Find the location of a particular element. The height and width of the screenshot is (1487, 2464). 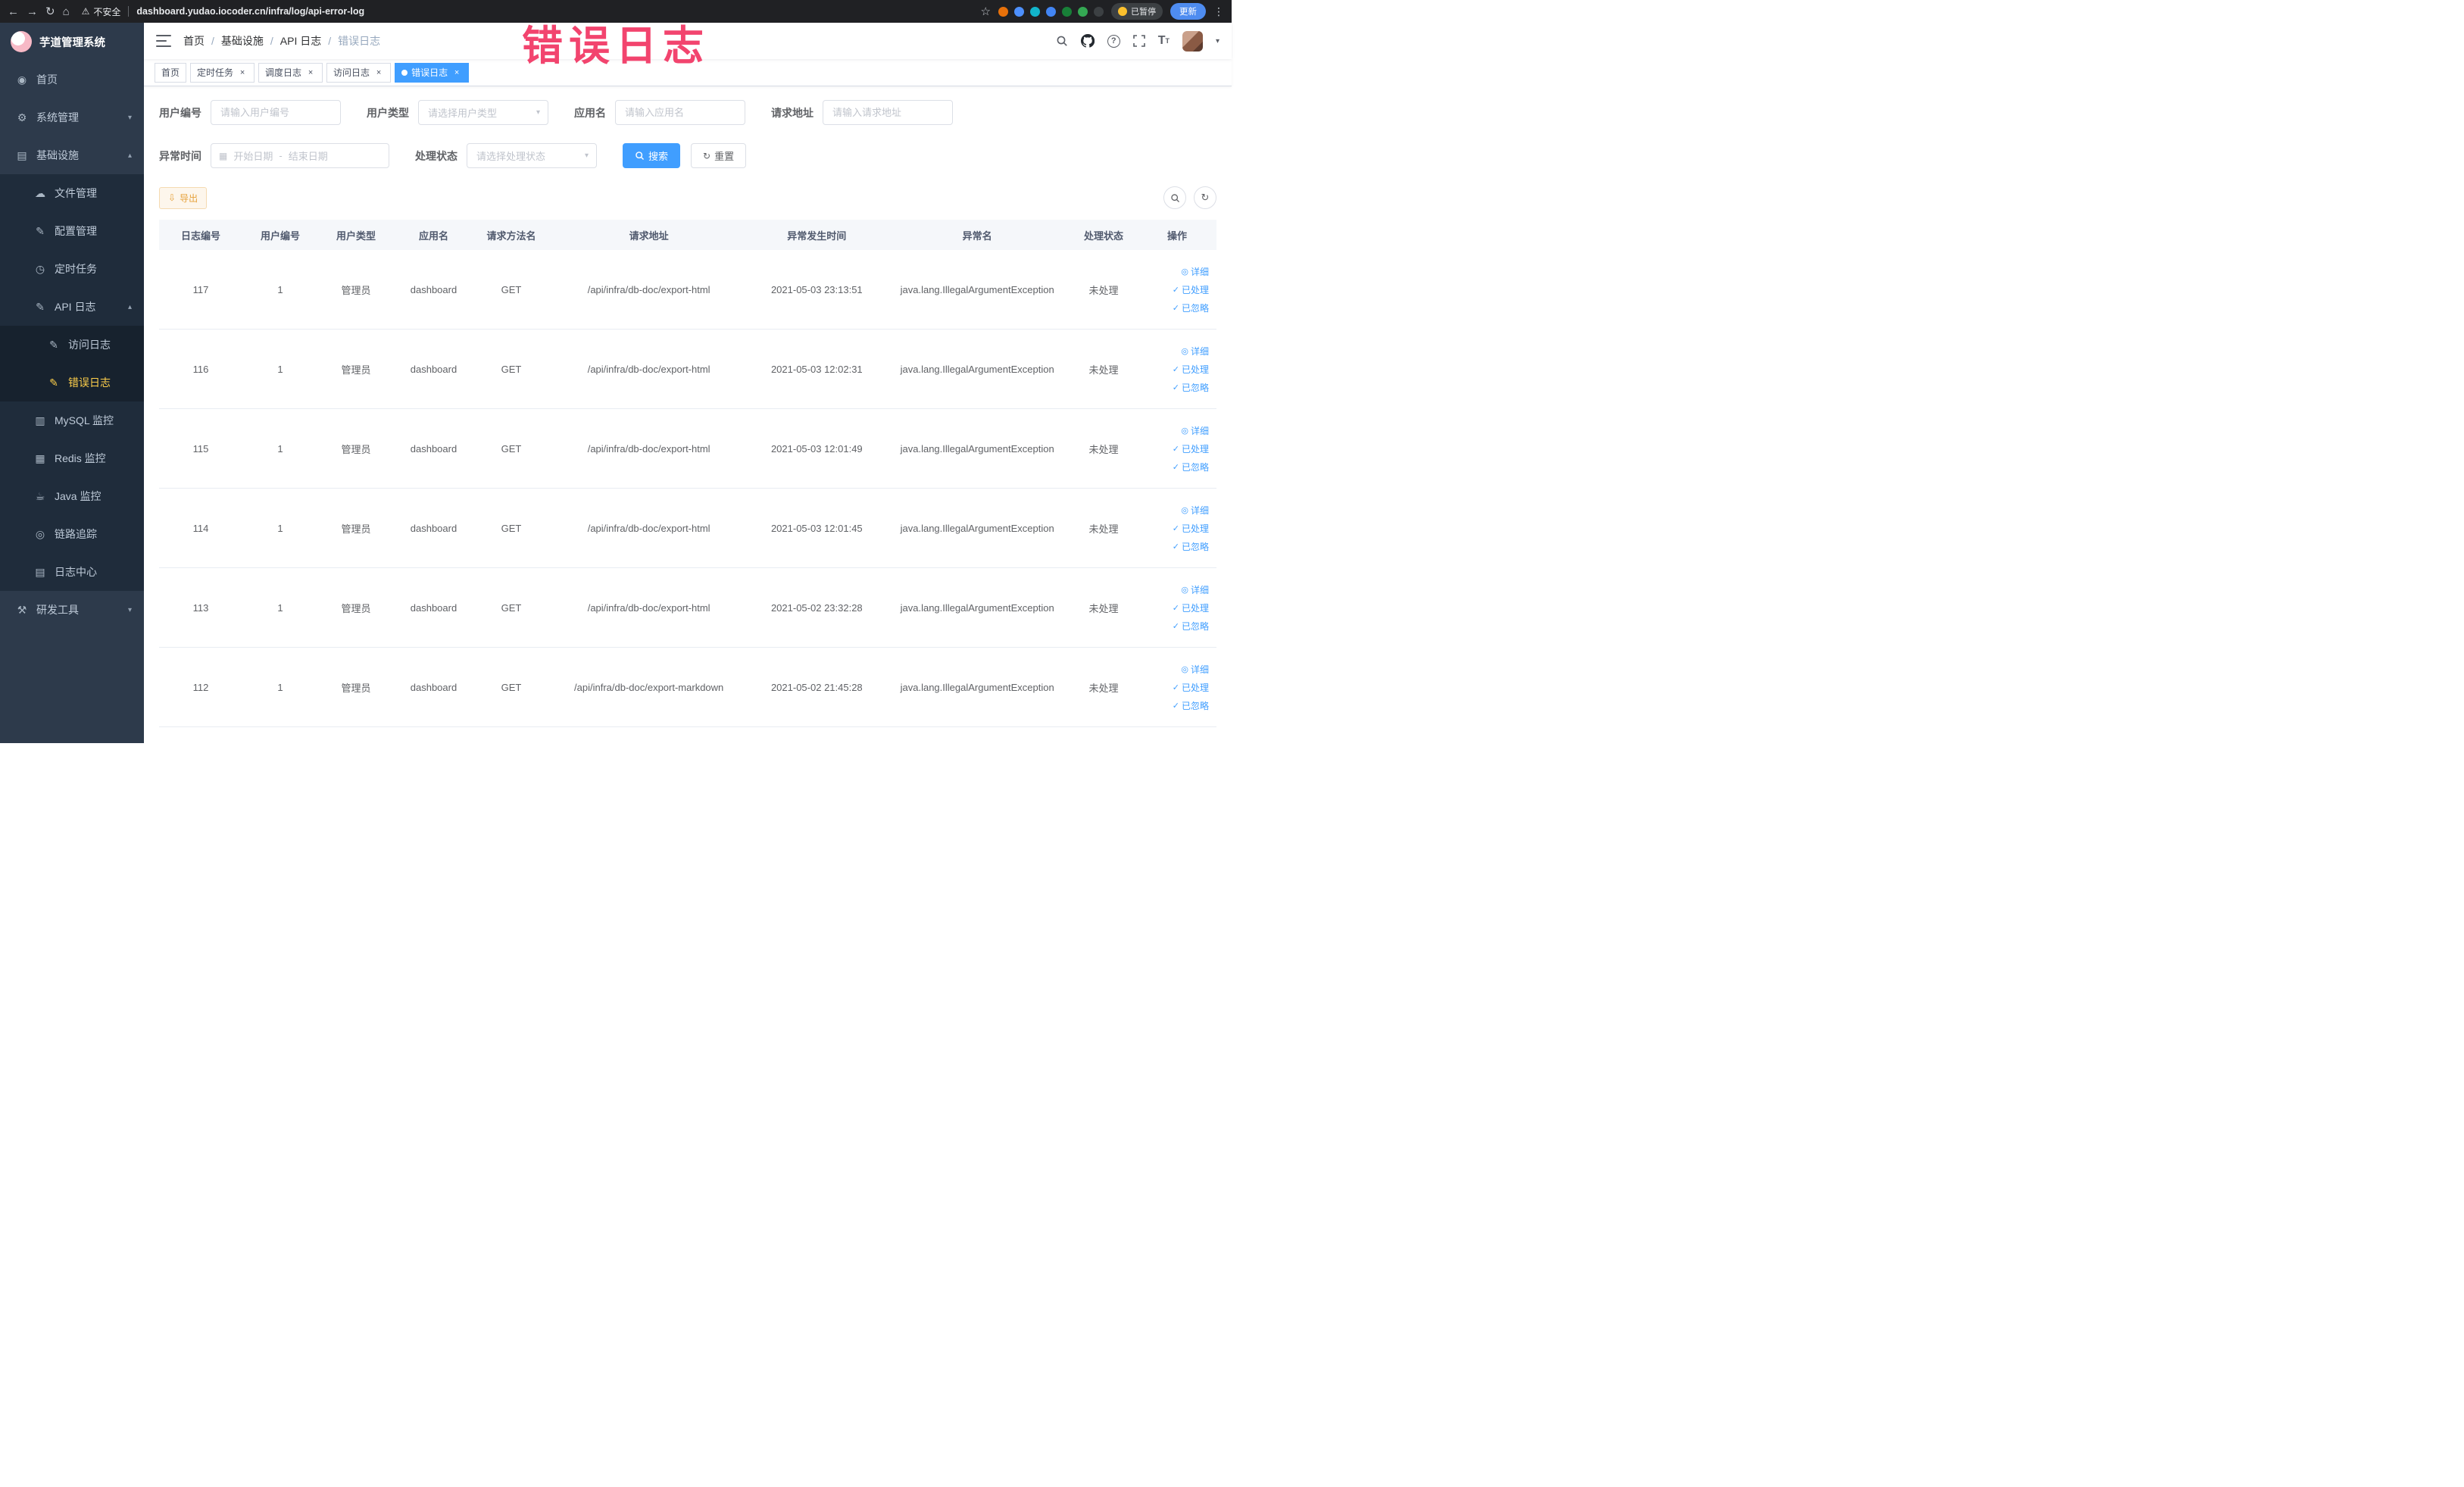

browser-menu-icon: ⋮ is located at coordinates (1218, 11).